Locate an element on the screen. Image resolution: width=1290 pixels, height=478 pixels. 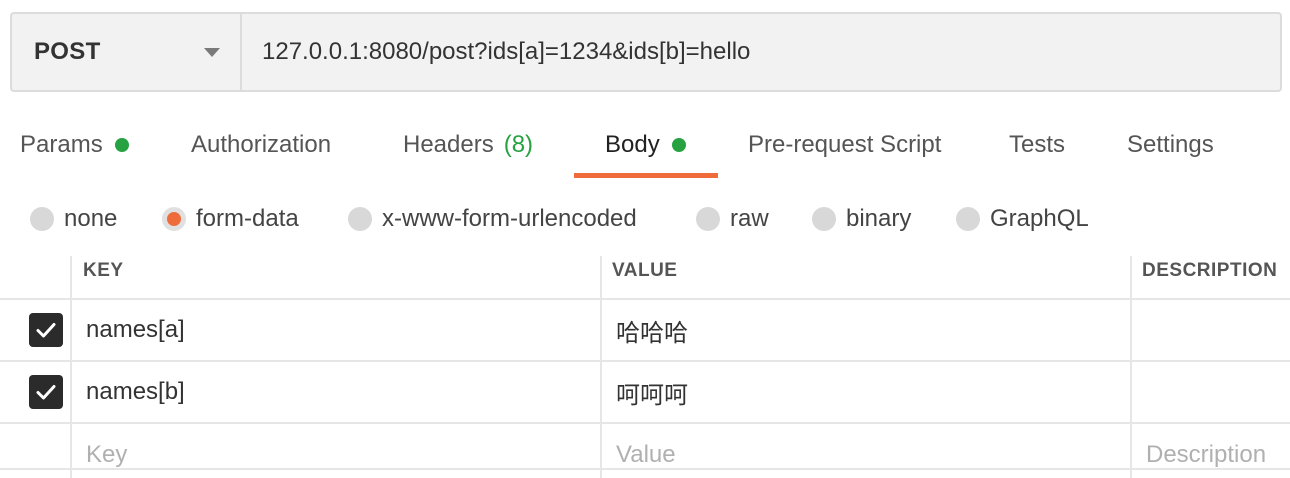
body-type-graphql: GraphQL is located at coordinates (1022, 219).